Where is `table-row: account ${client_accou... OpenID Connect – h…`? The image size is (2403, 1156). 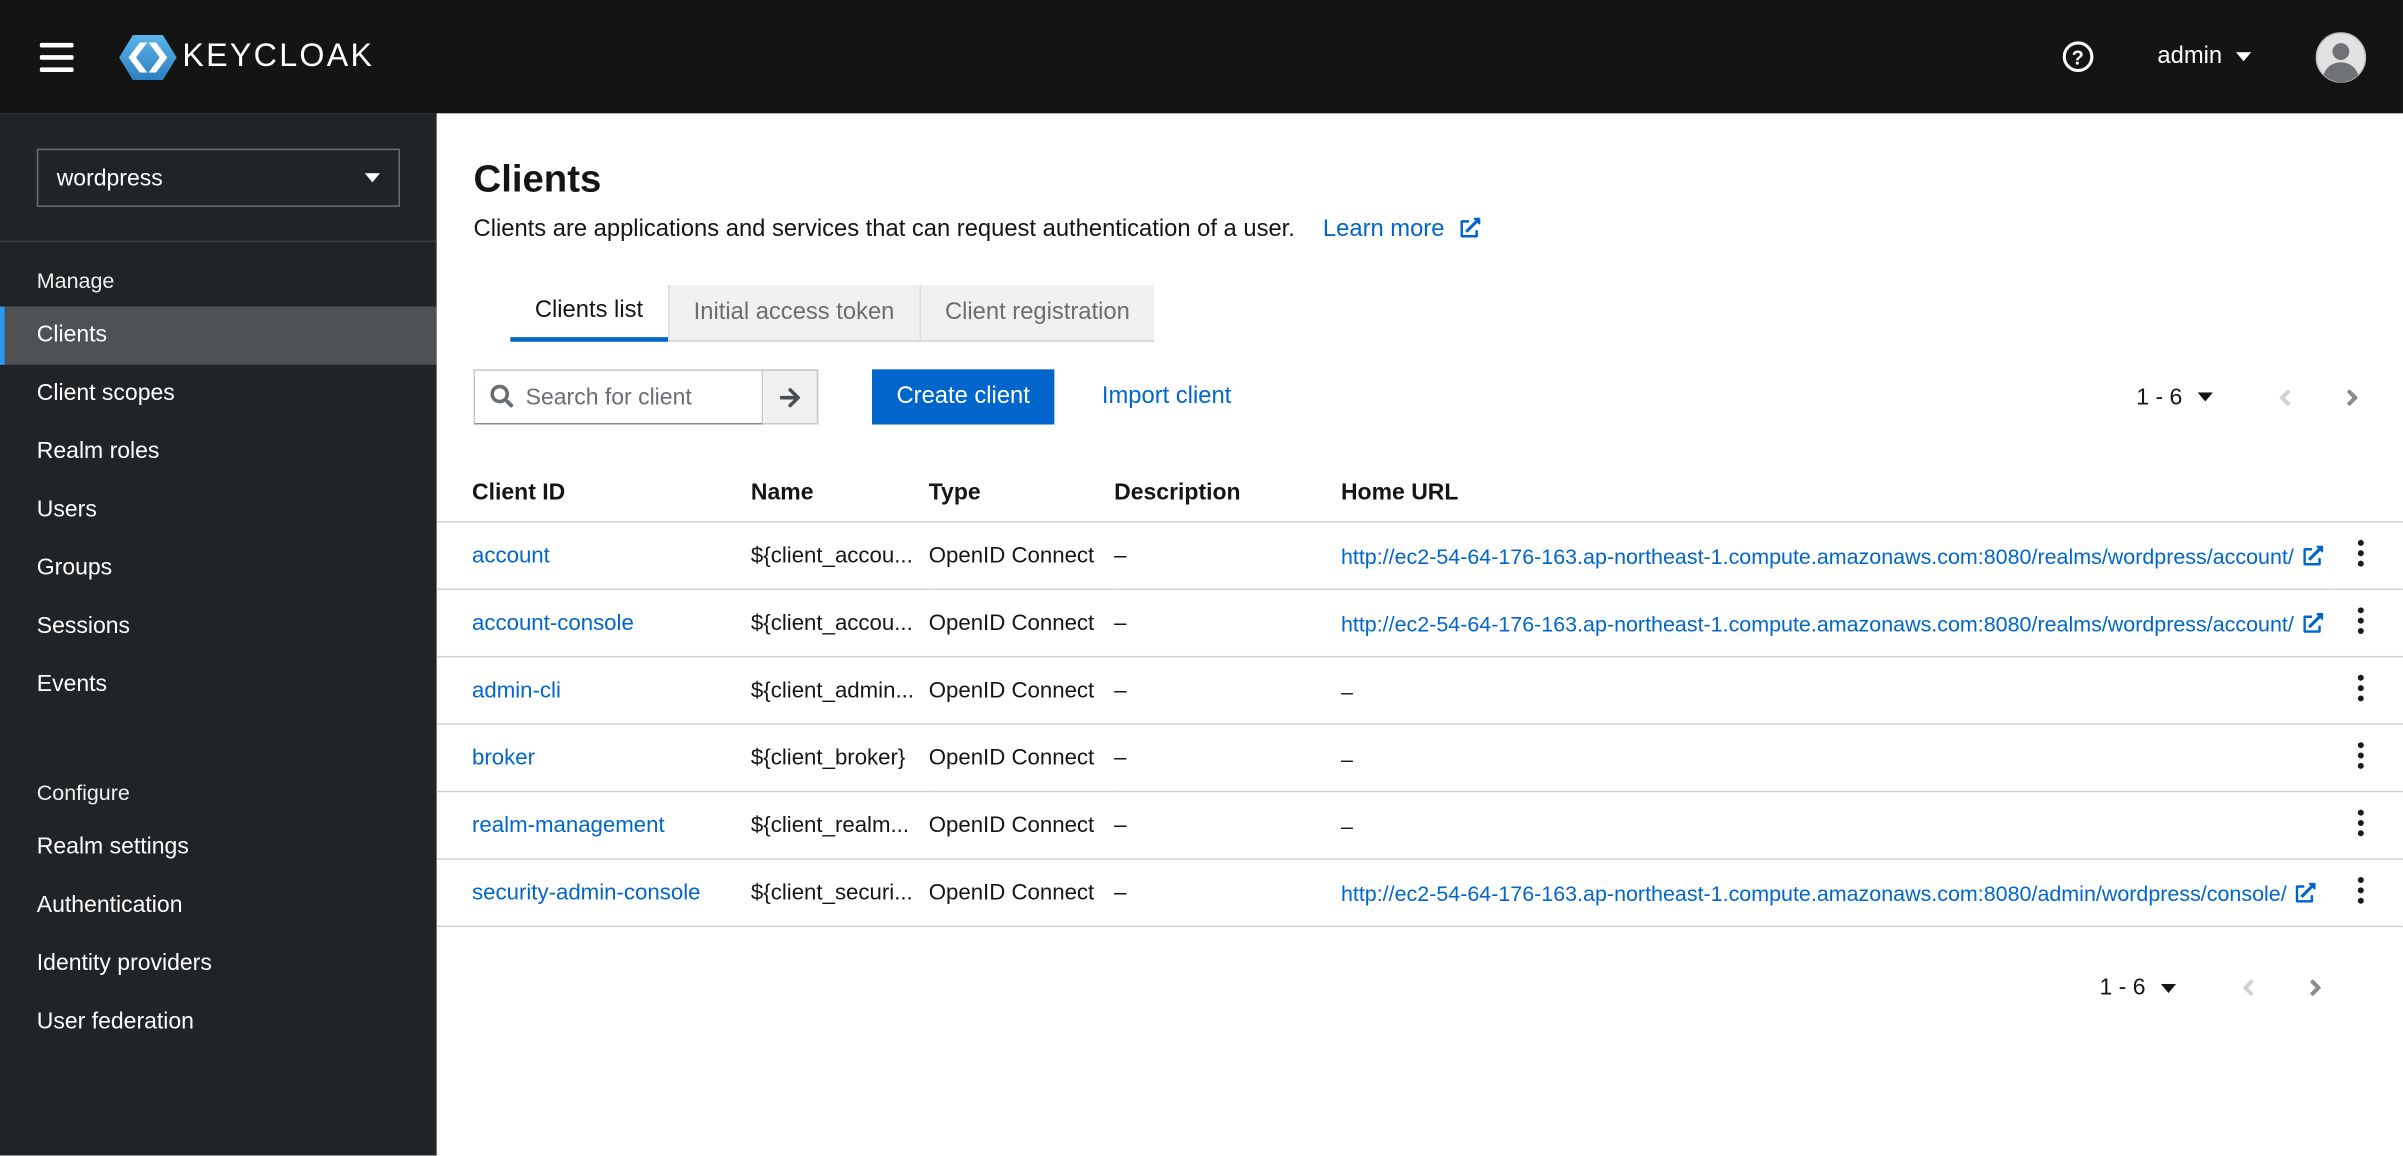 table-row: account ${client_accou... OpenID Connect – h… is located at coordinates (1419, 556).